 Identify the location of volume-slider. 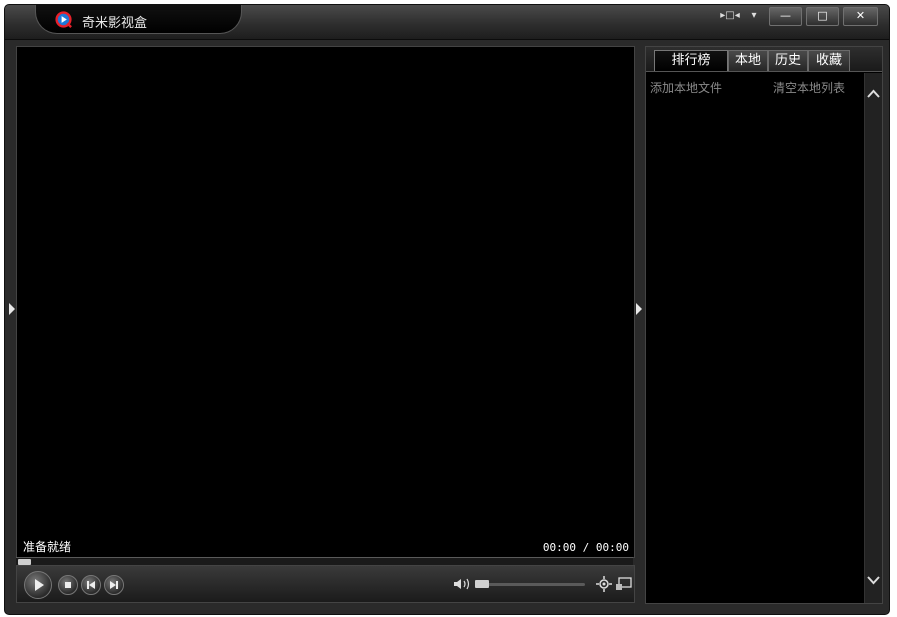
(530, 584).